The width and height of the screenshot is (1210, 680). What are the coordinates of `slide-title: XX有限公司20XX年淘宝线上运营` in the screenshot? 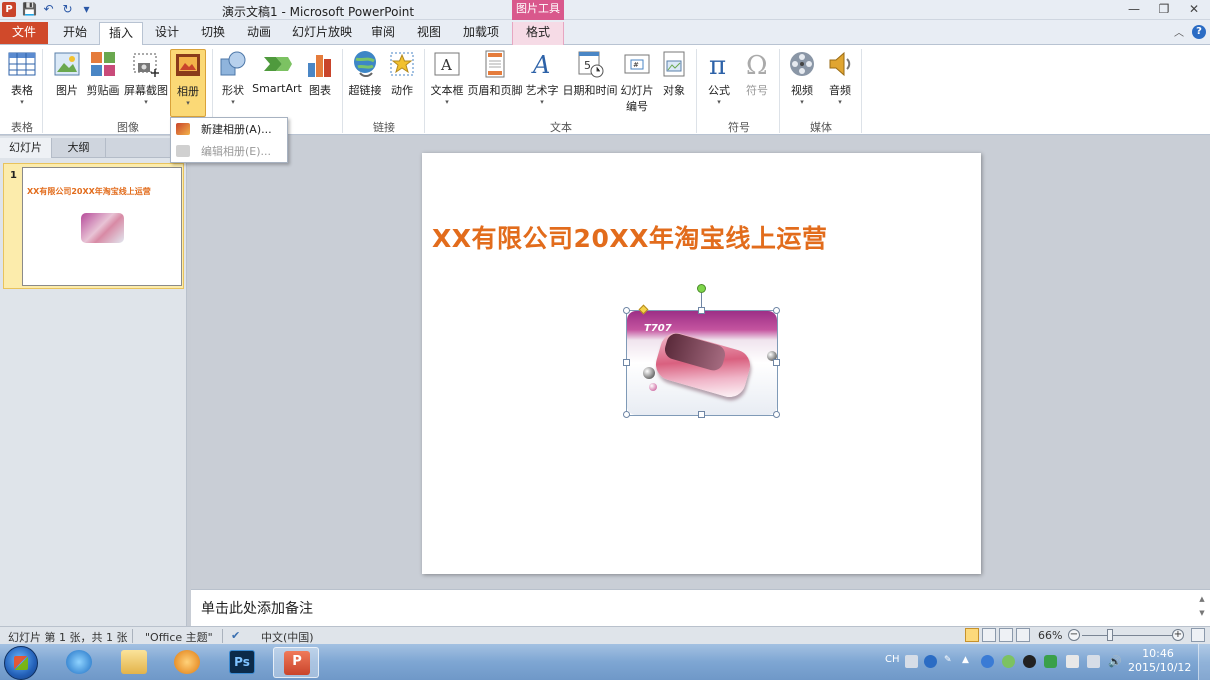 It's located at (629, 237).